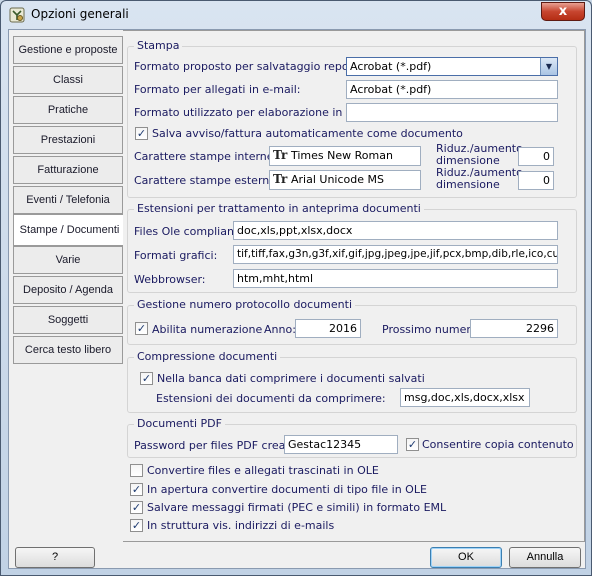  I want to click on window-title: Opzioni generali, so click(80, 14).